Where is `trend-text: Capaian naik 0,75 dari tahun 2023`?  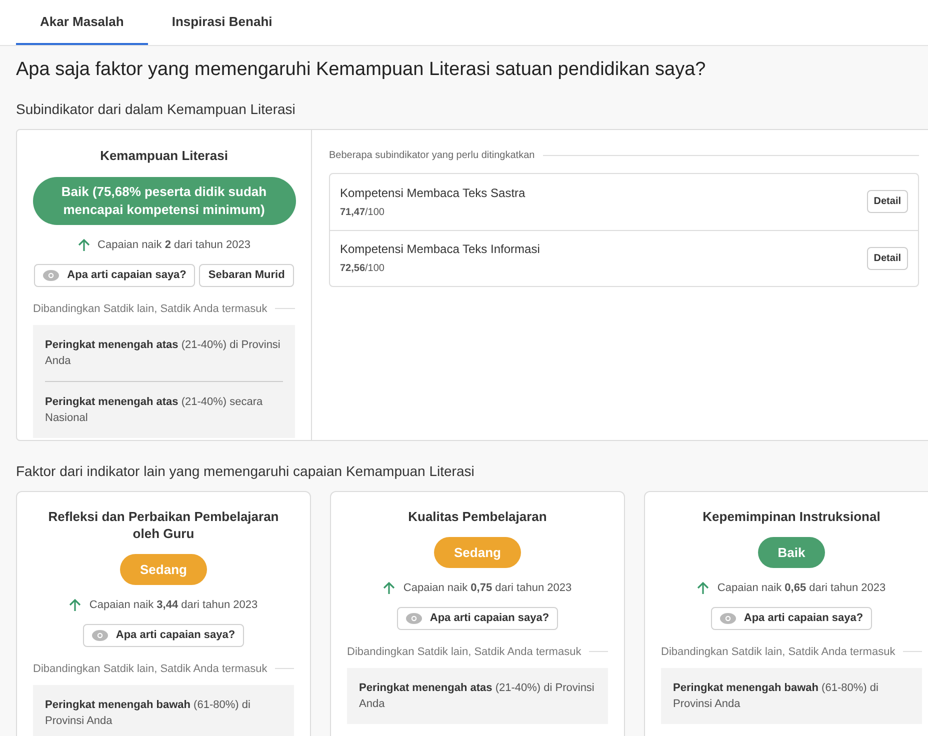 trend-text: Capaian naik 0,75 dari tahun 2023 is located at coordinates (487, 588).